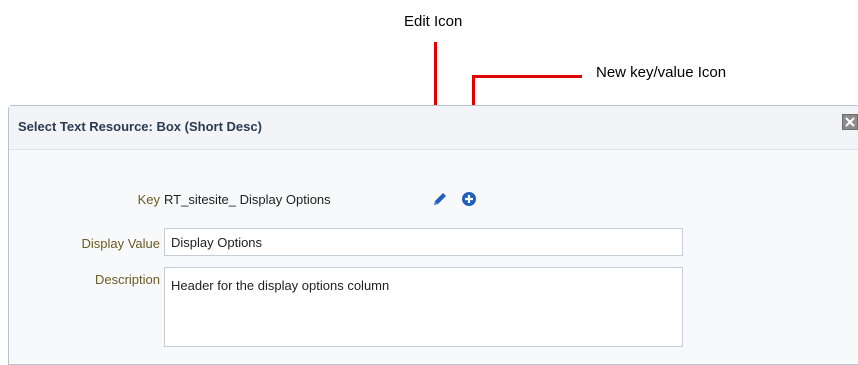  What do you see at coordinates (423, 242) in the screenshot?
I see `display-value-input` at bounding box center [423, 242].